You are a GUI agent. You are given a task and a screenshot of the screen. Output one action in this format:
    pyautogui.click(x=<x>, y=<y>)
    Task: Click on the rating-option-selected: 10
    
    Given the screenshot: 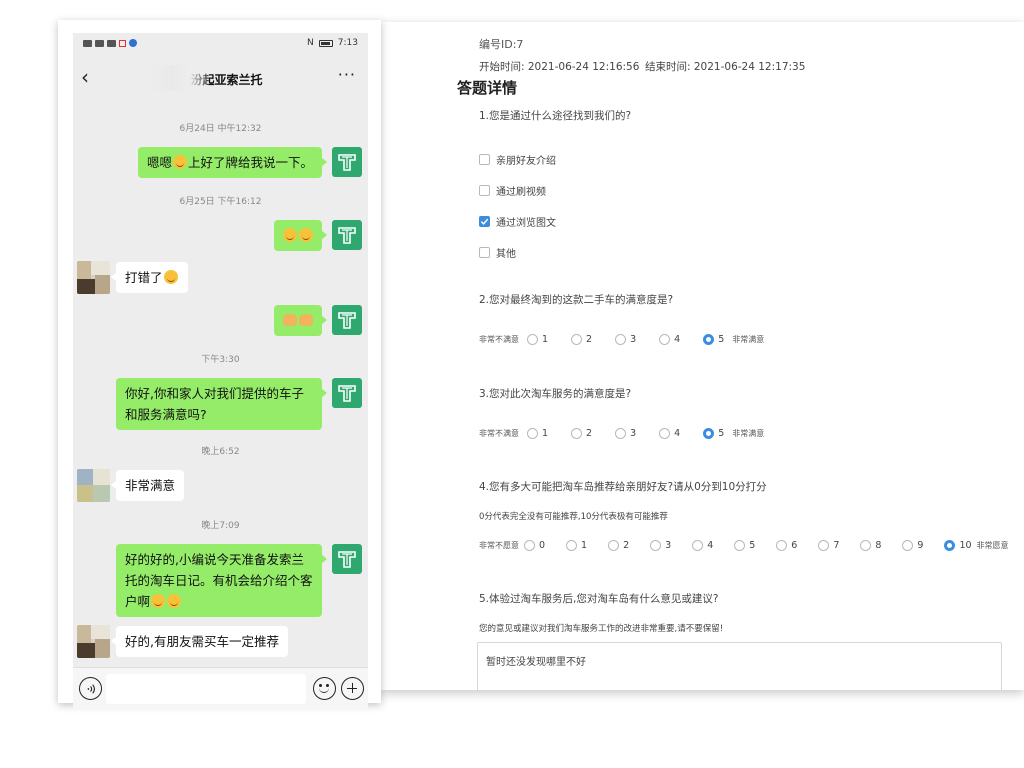 What is the action you would take?
    pyautogui.click(x=958, y=545)
    